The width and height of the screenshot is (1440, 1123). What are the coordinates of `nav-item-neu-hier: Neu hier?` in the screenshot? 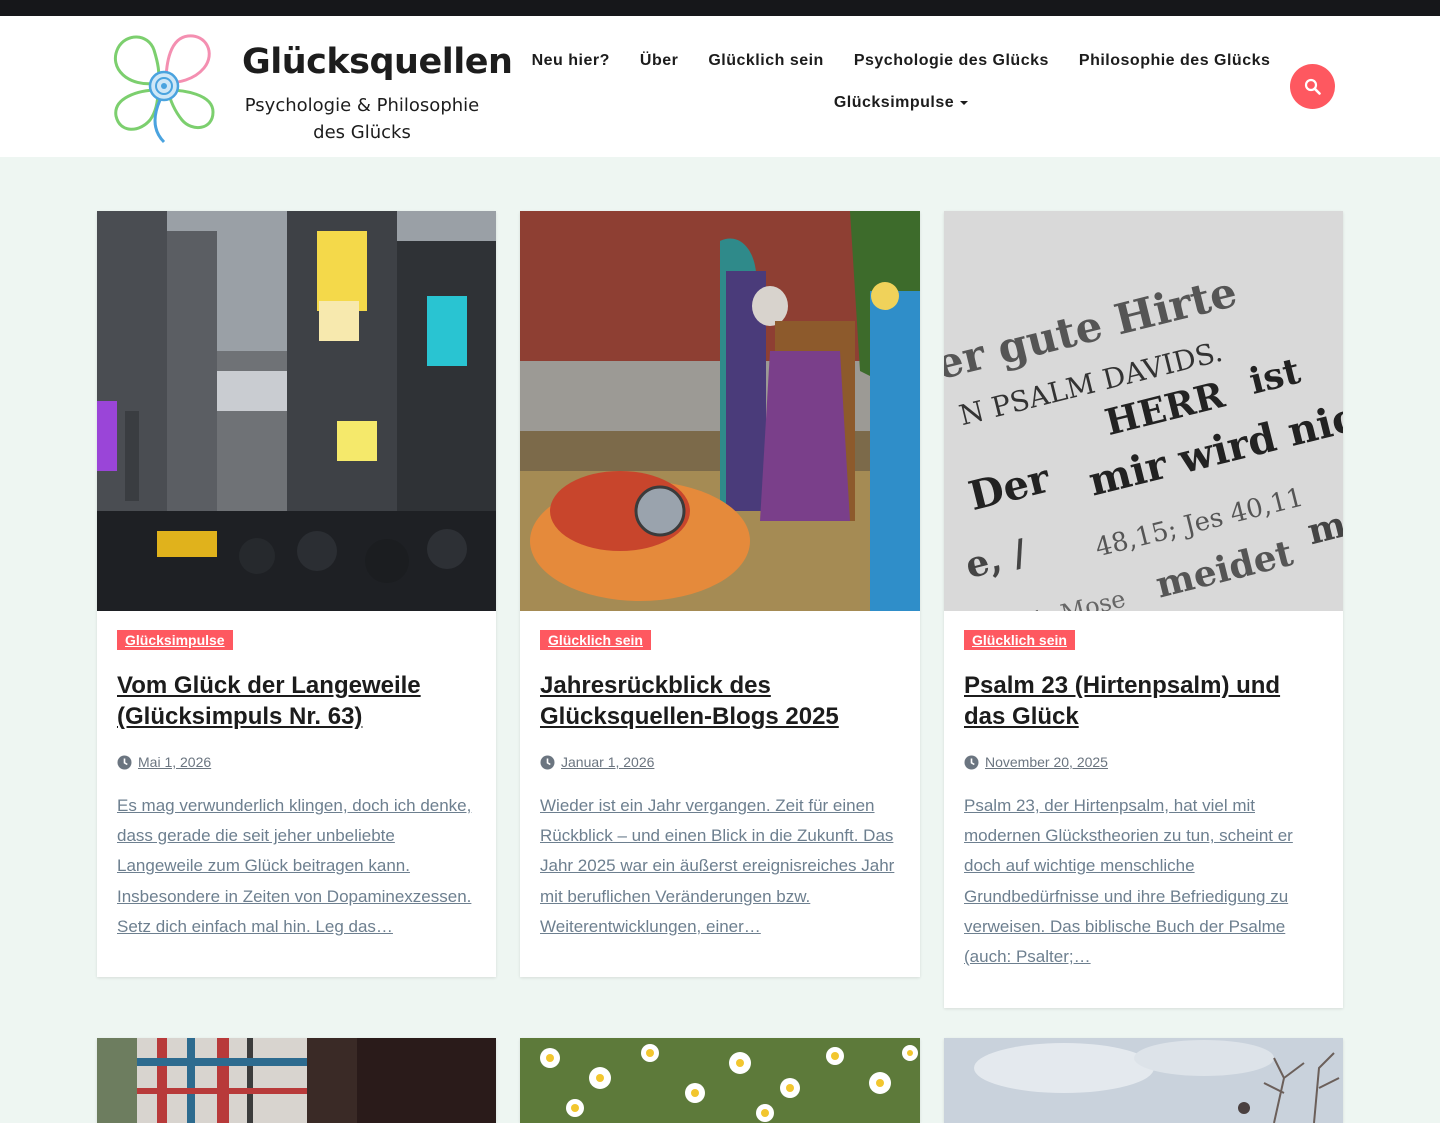 It's located at (571, 61).